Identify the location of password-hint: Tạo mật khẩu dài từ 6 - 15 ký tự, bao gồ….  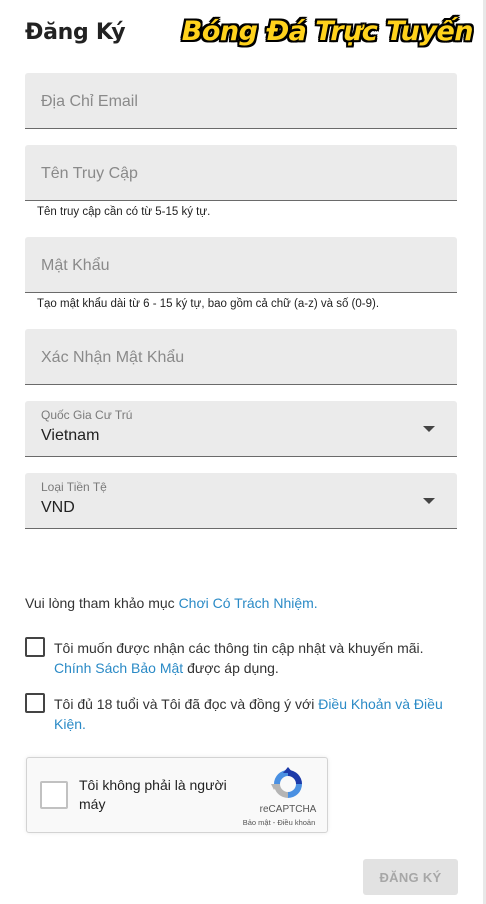
(208, 304).